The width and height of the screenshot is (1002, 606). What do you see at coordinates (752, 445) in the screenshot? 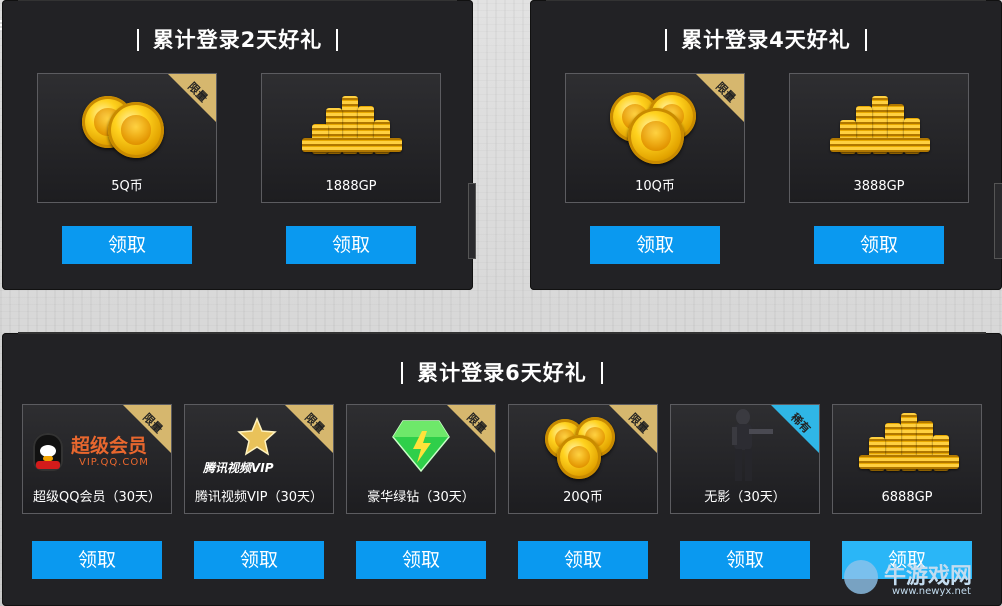
I see `soldier-character-icon` at bounding box center [752, 445].